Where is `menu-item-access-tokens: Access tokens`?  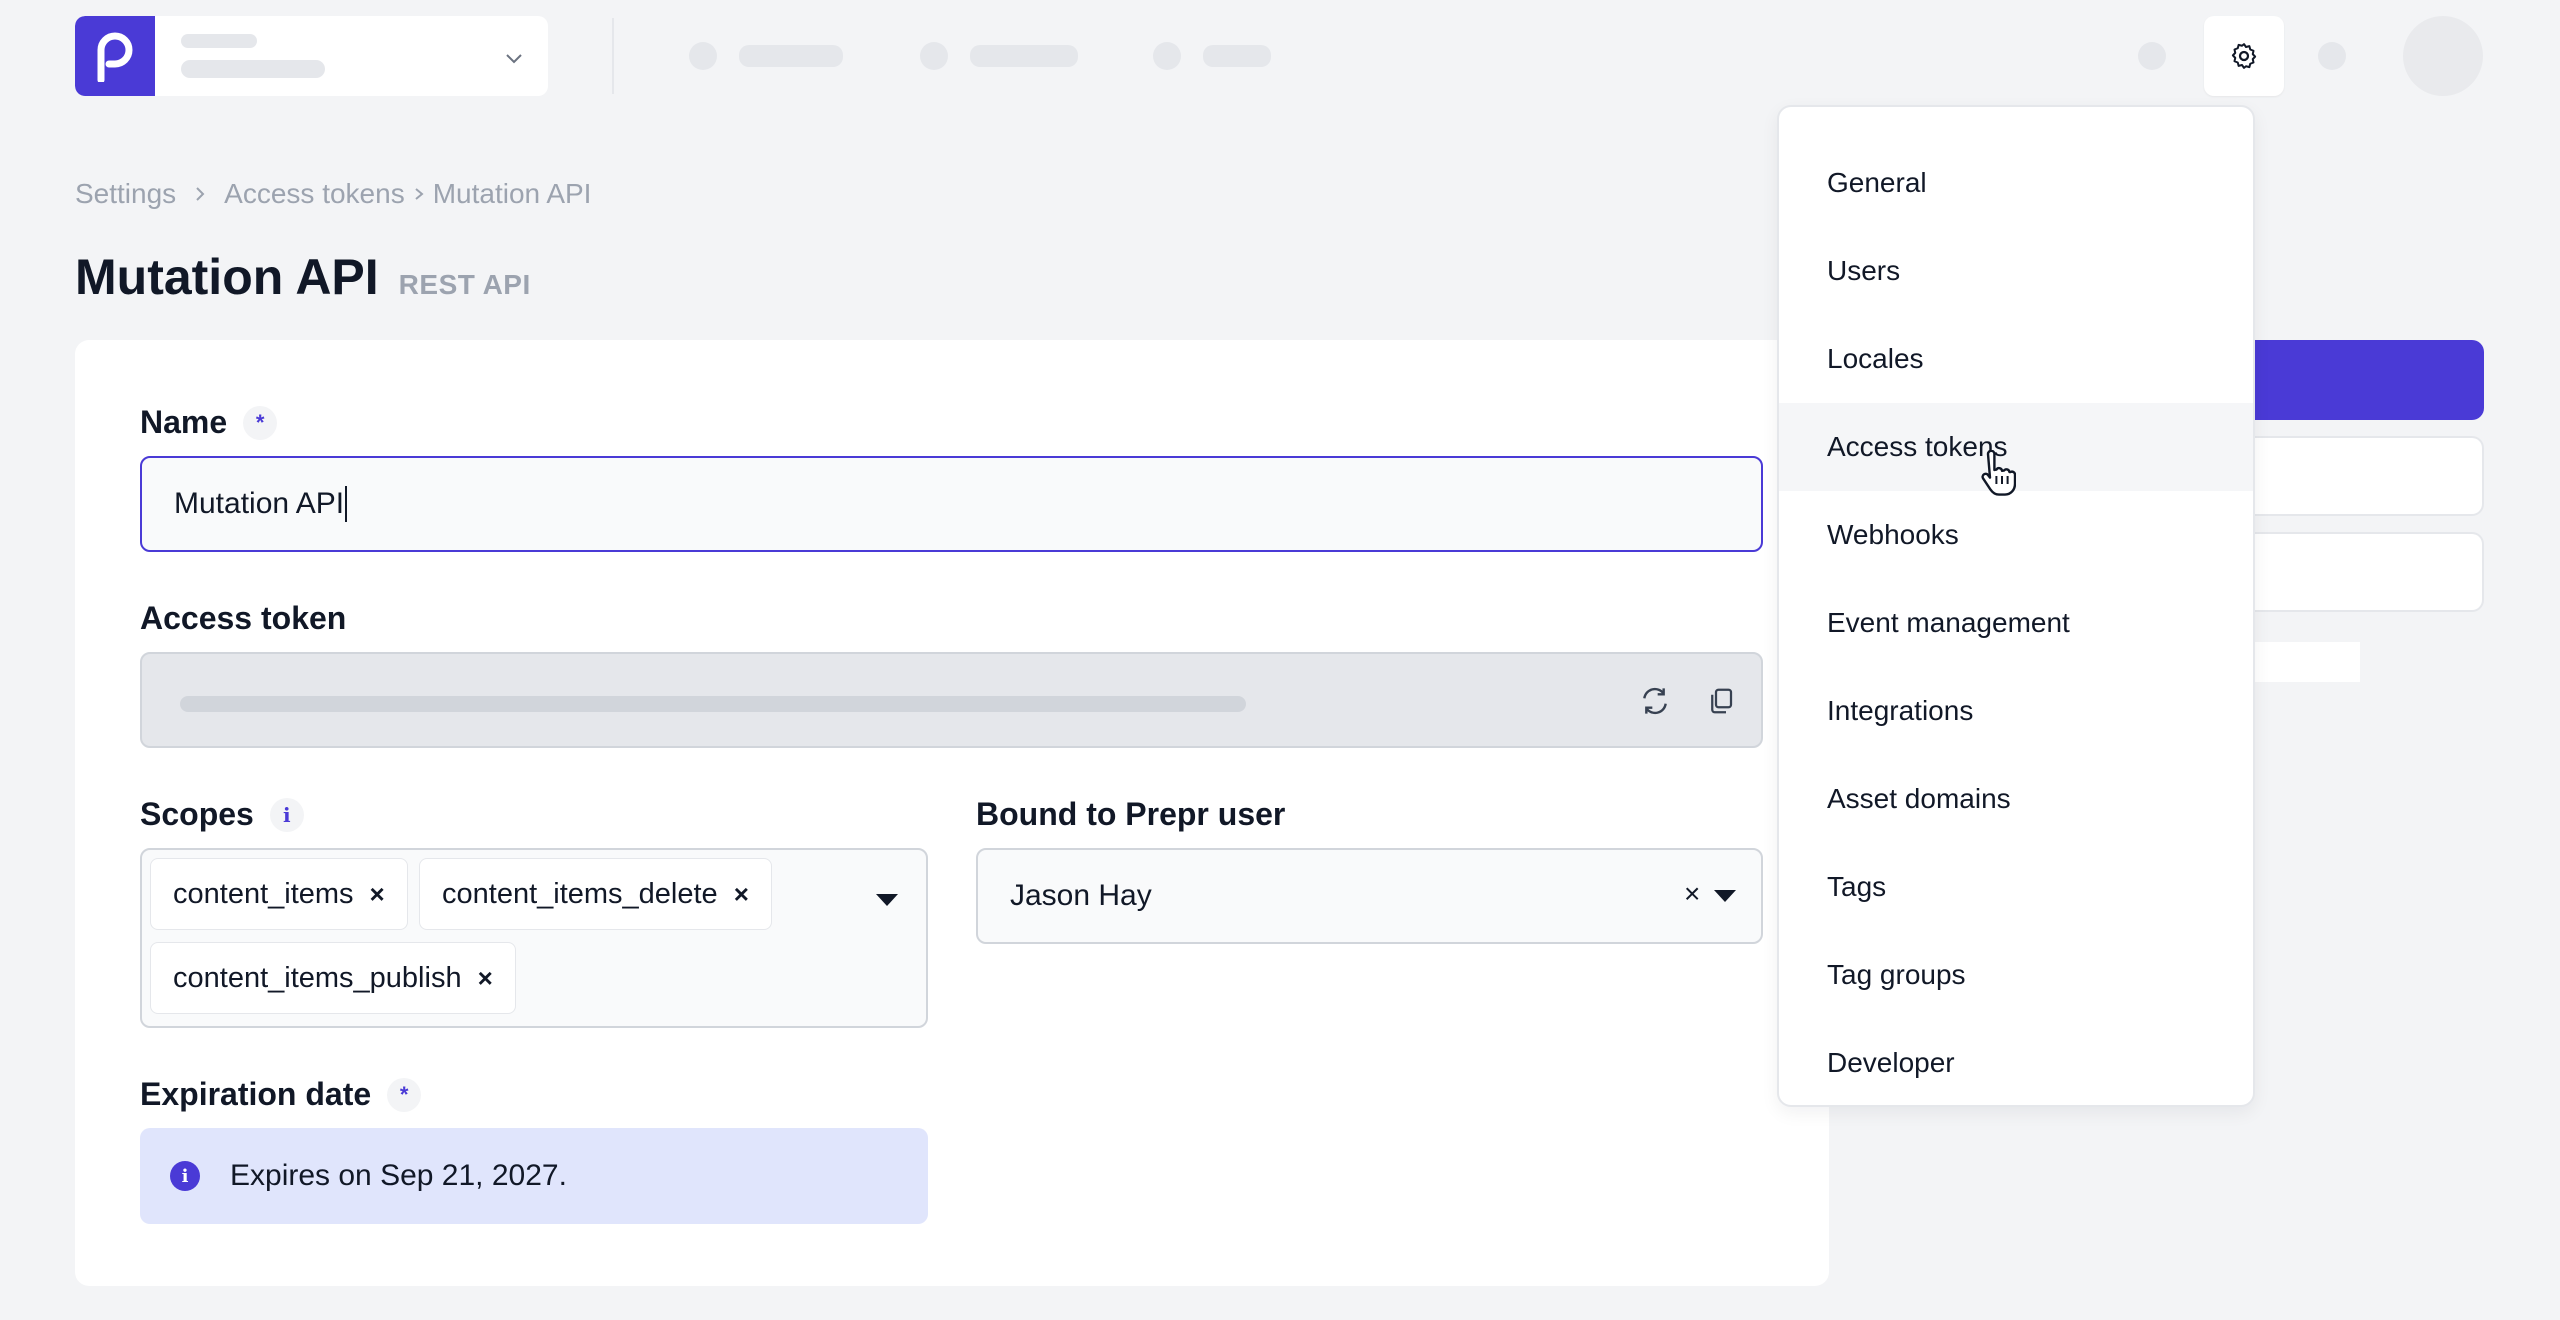
menu-item-access-tokens: Access tokens is located at coordinates (2016, 447).